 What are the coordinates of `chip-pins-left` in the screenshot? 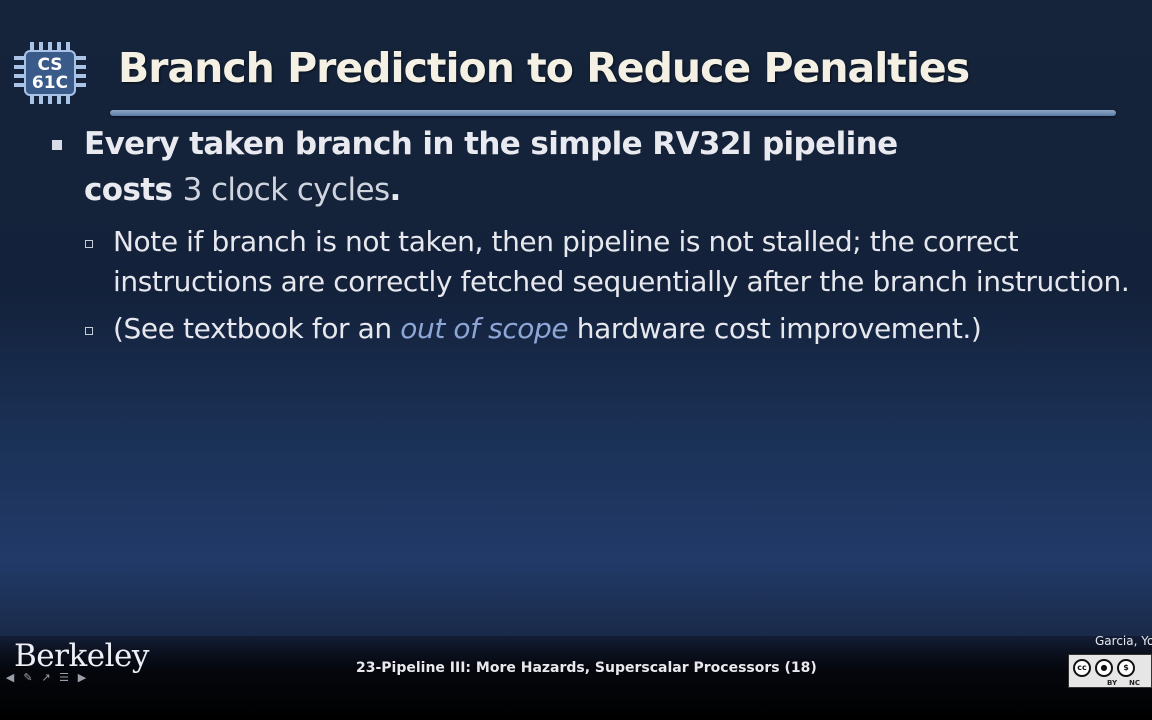 It's located at (19, 73).